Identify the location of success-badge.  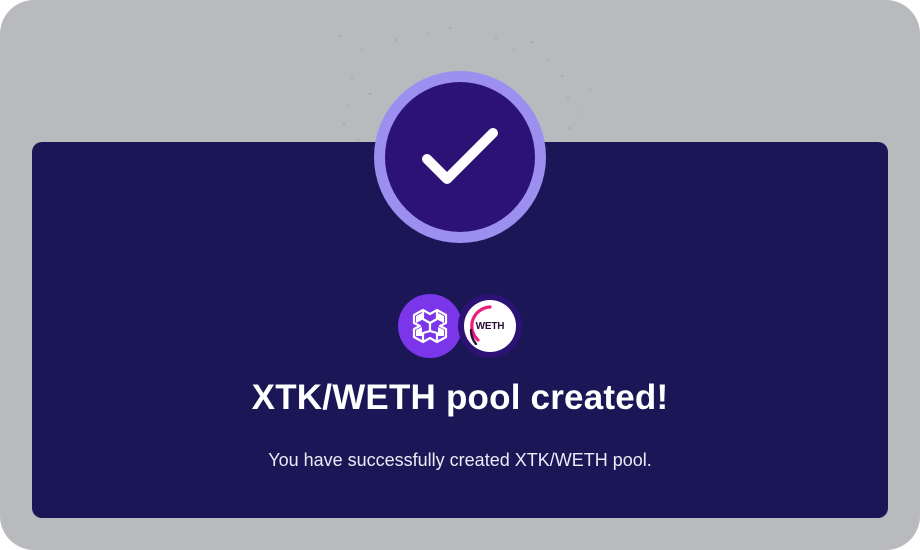
(460, 157).